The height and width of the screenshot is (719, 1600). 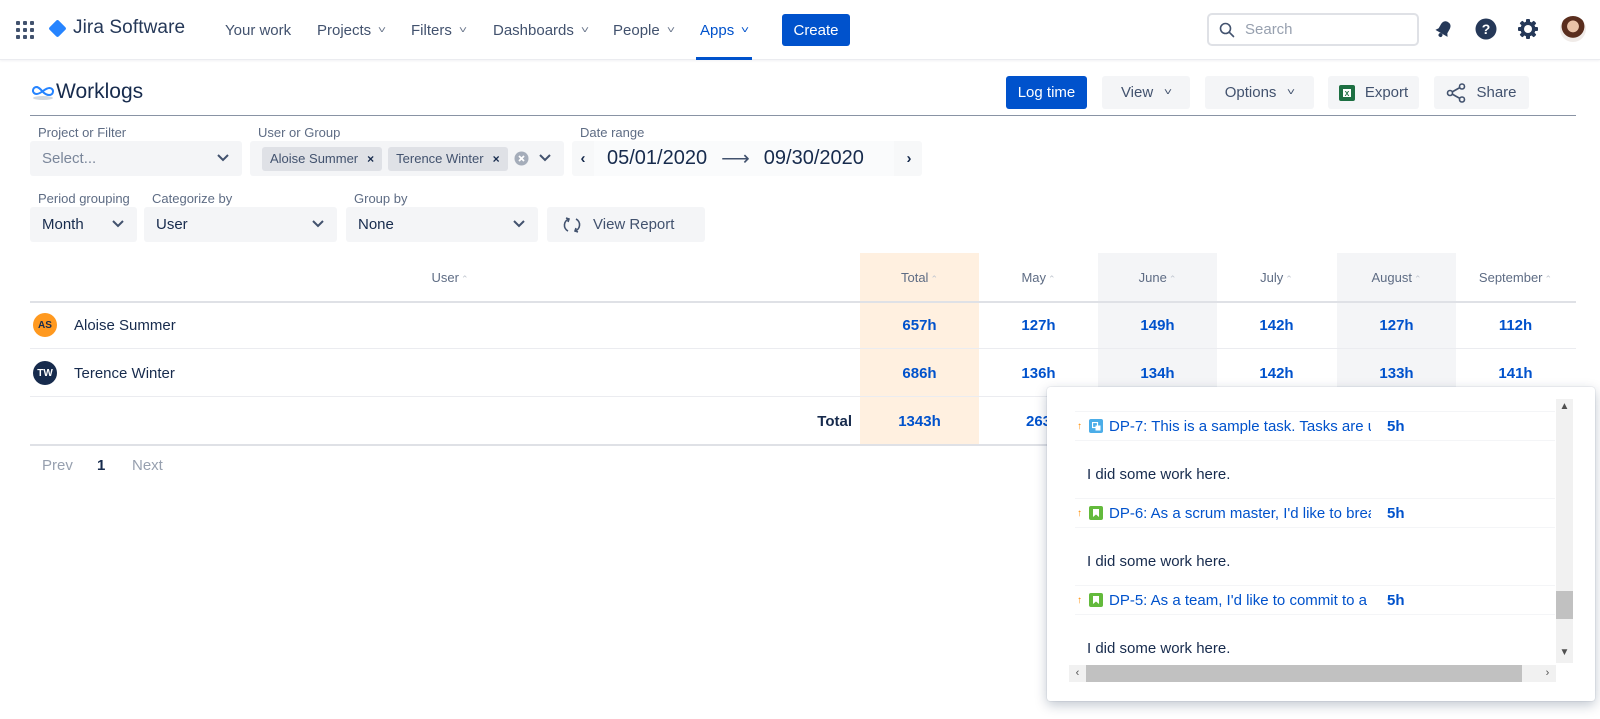 I want to click on app-switcher-icon, so click(x=25, y=30).